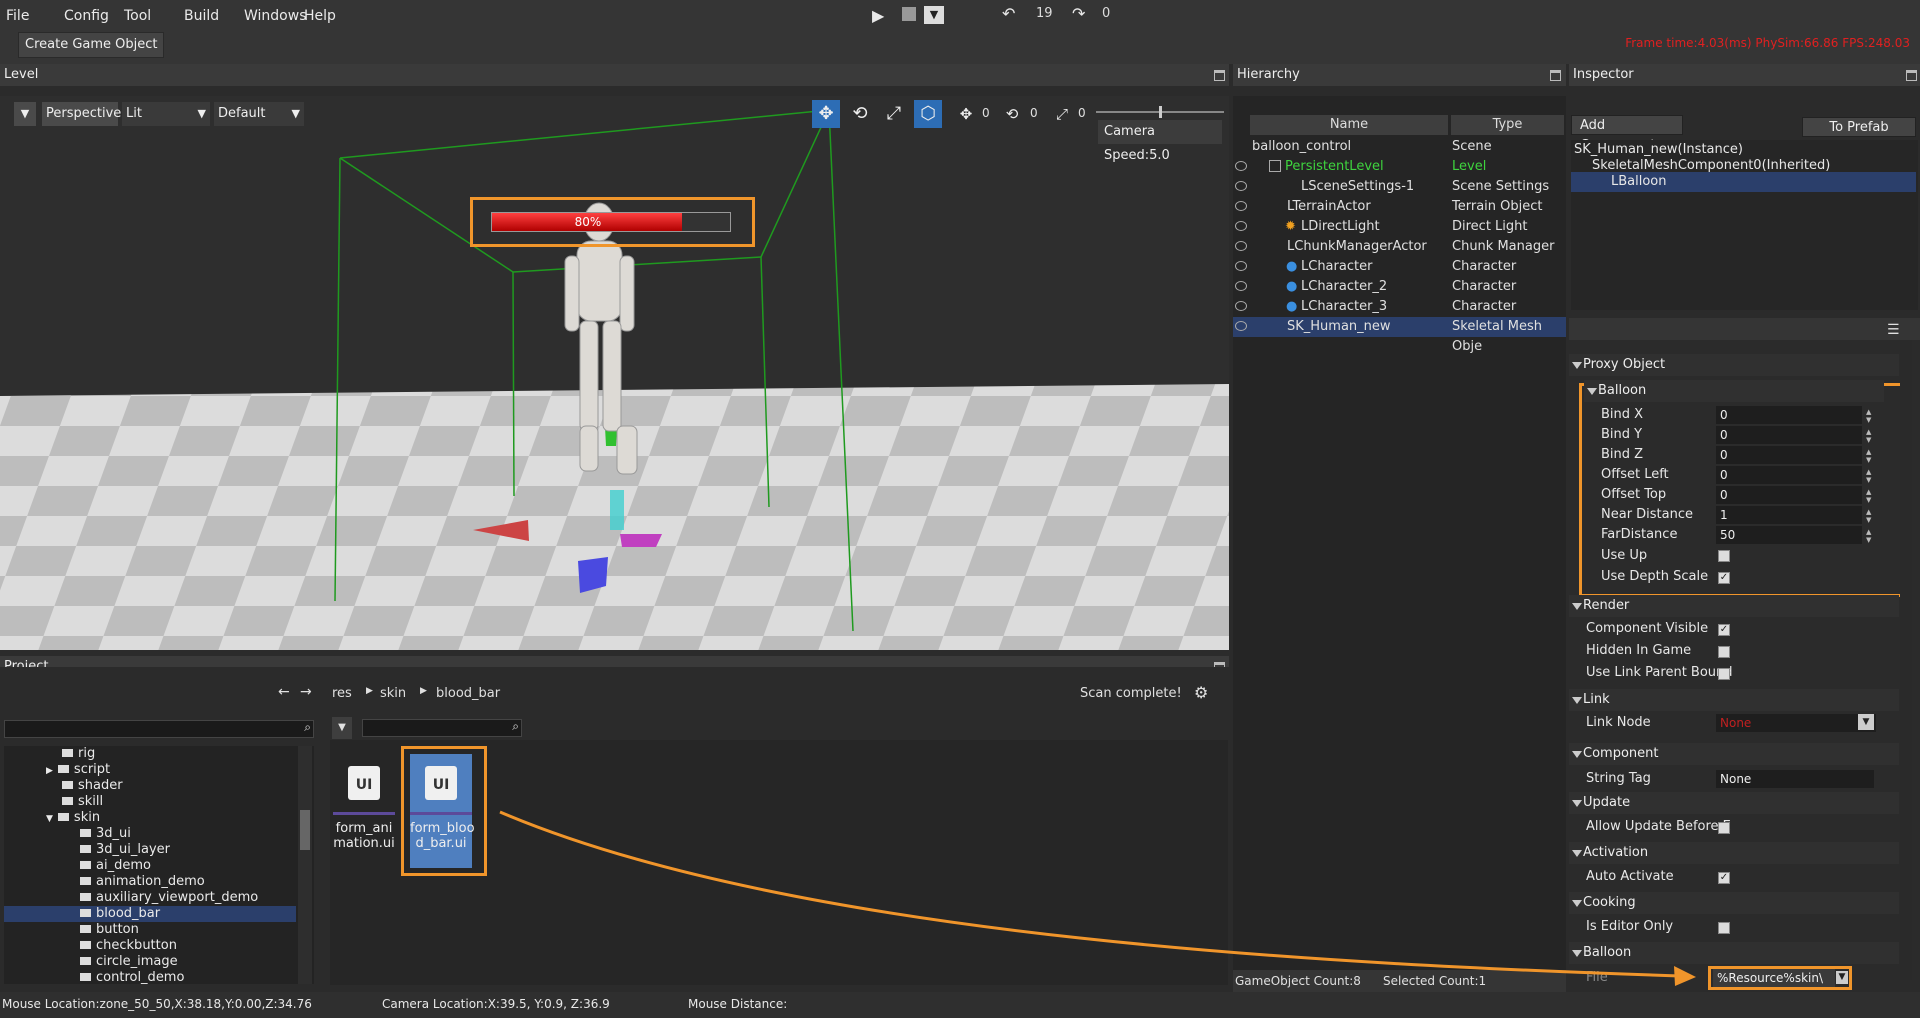 Image resolution: width=1920 pixels, height=1018 pixels. I want to click on stop-icon, so click(909, 14).